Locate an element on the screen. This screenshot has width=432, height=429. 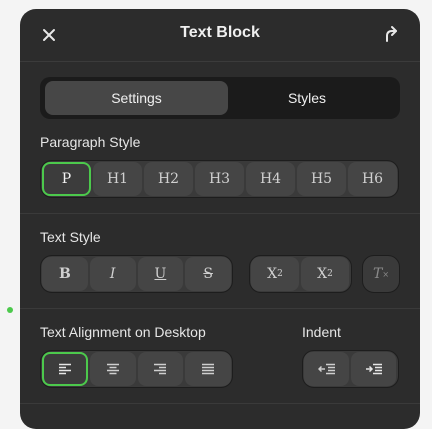
indent-group is located at coordinates (350, 369).